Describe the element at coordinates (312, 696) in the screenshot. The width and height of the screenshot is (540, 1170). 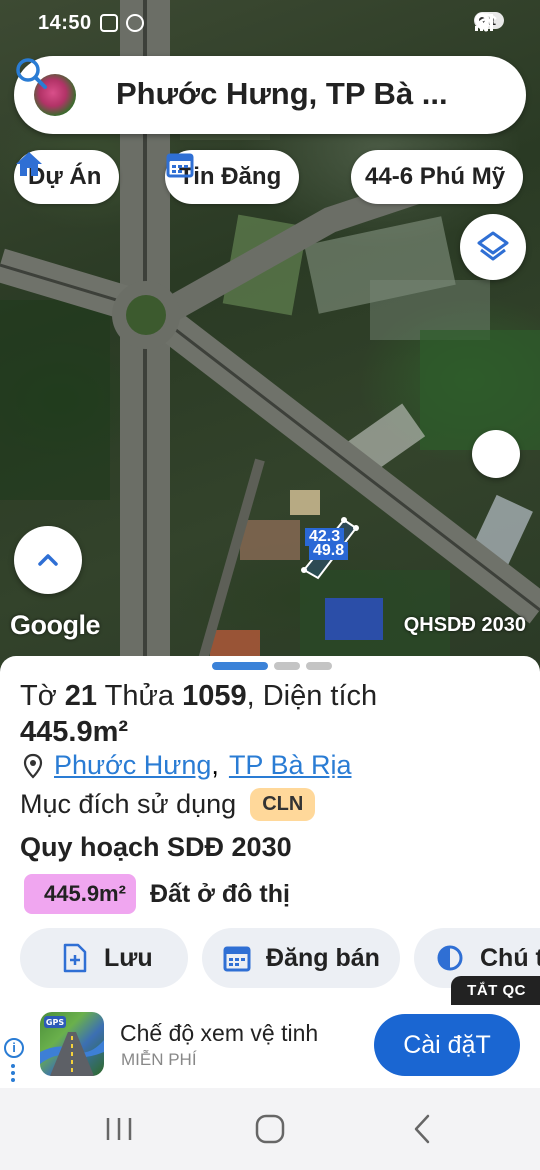
I see `area-prefix: , Diện tích` at that location.